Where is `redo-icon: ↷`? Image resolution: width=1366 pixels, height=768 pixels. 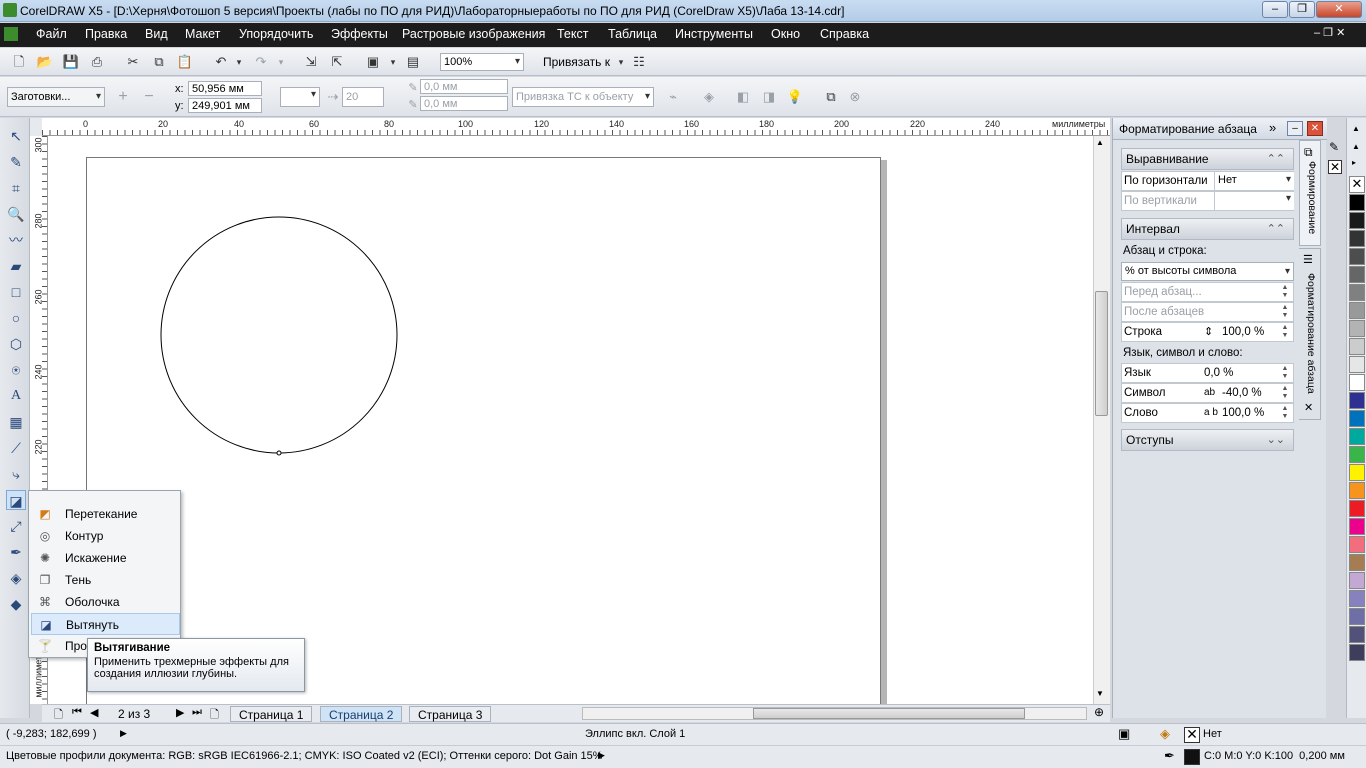
redo-icon: ↷ is located at coordinates (261, 62).